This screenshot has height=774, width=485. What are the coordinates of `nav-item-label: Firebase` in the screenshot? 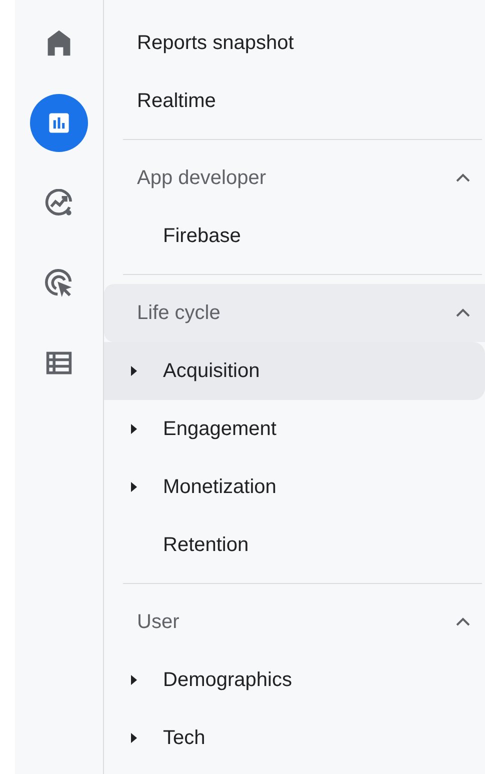 It's located at (202, 236).